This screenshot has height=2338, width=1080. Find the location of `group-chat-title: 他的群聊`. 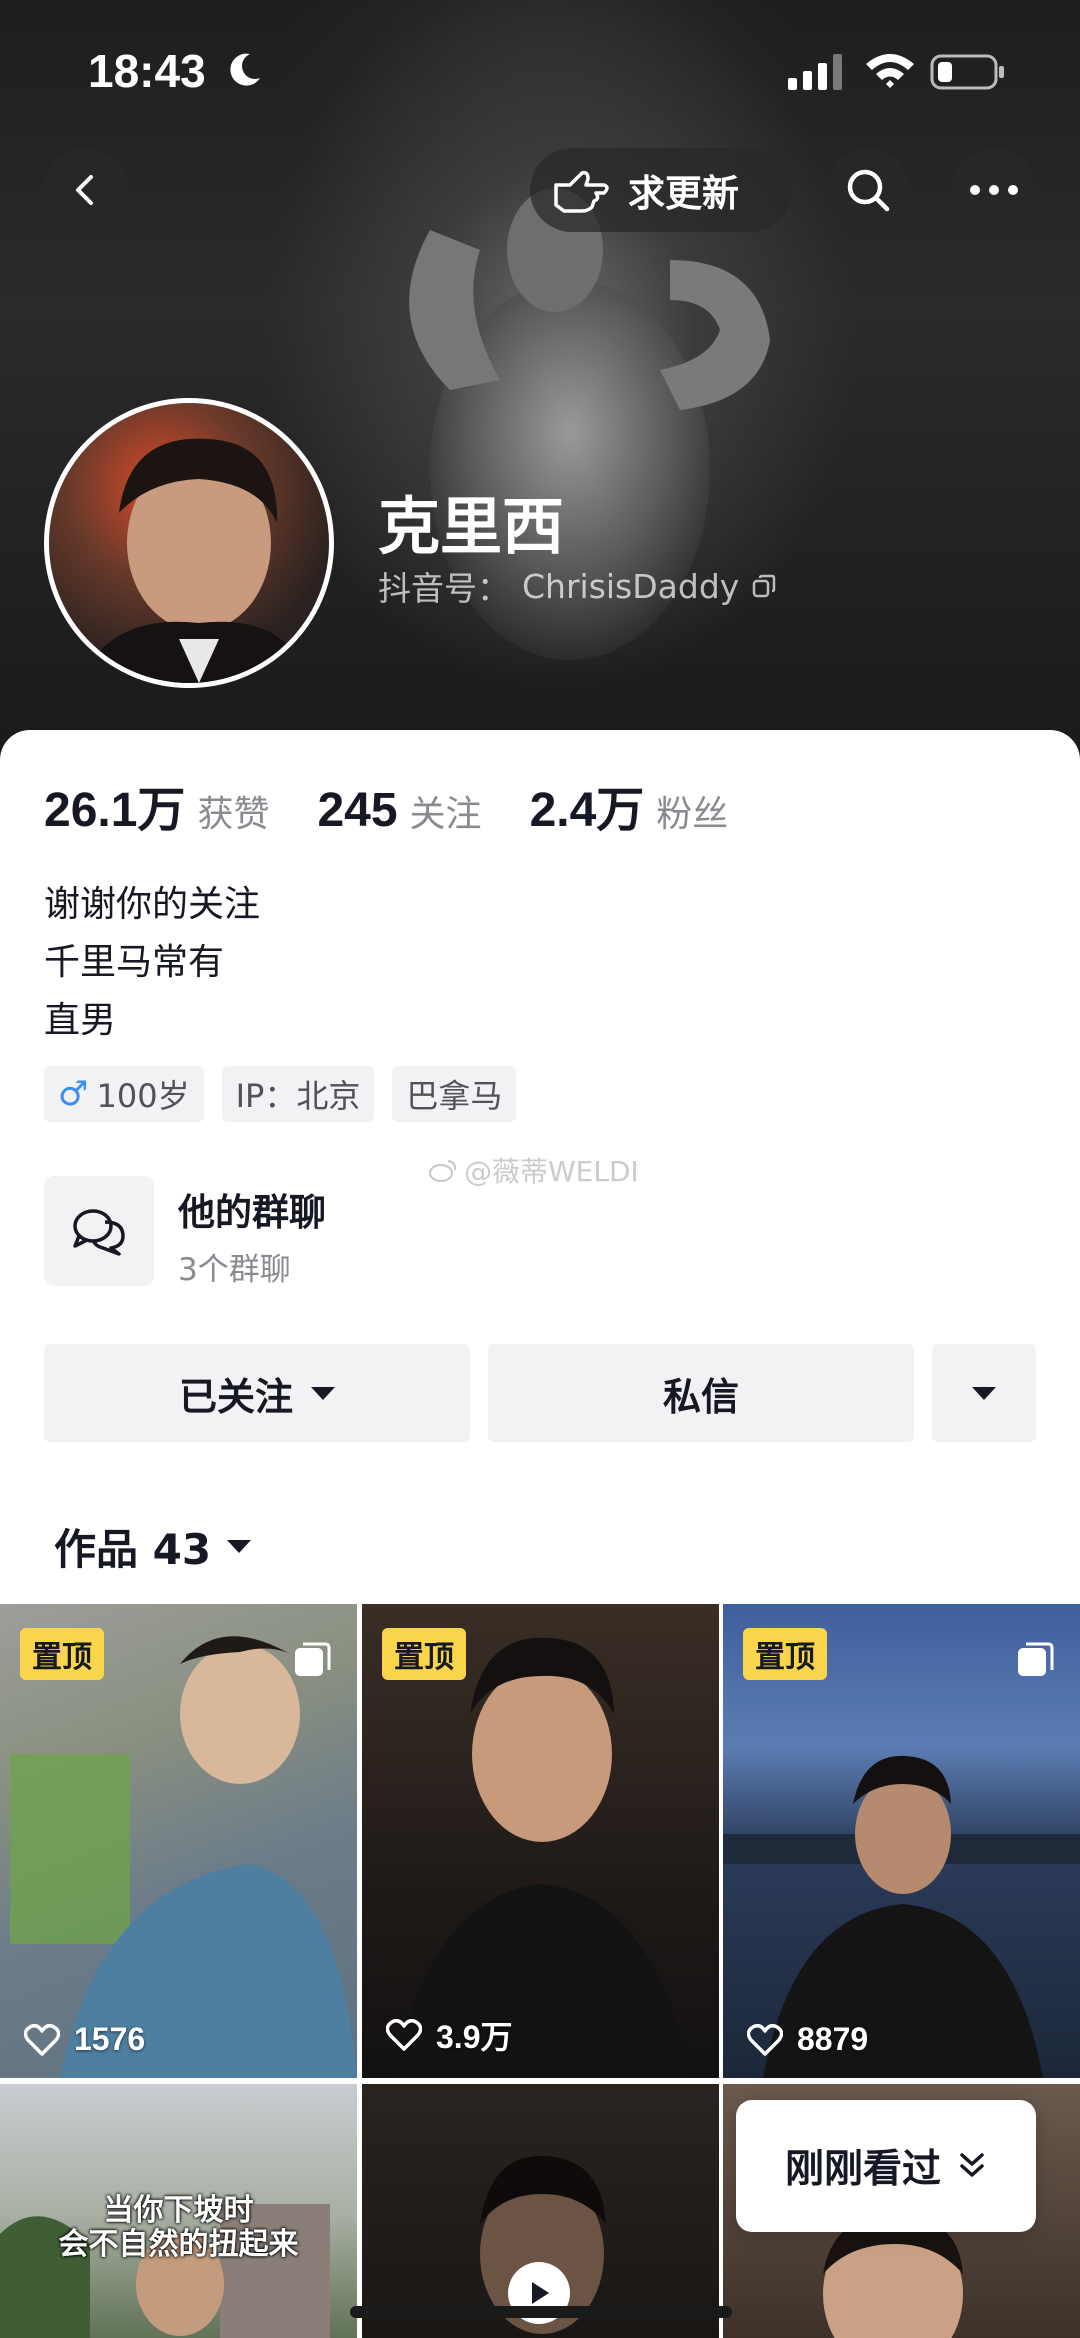

group-chat-title: 他的群聊 is located at coordinates (252, 1209).